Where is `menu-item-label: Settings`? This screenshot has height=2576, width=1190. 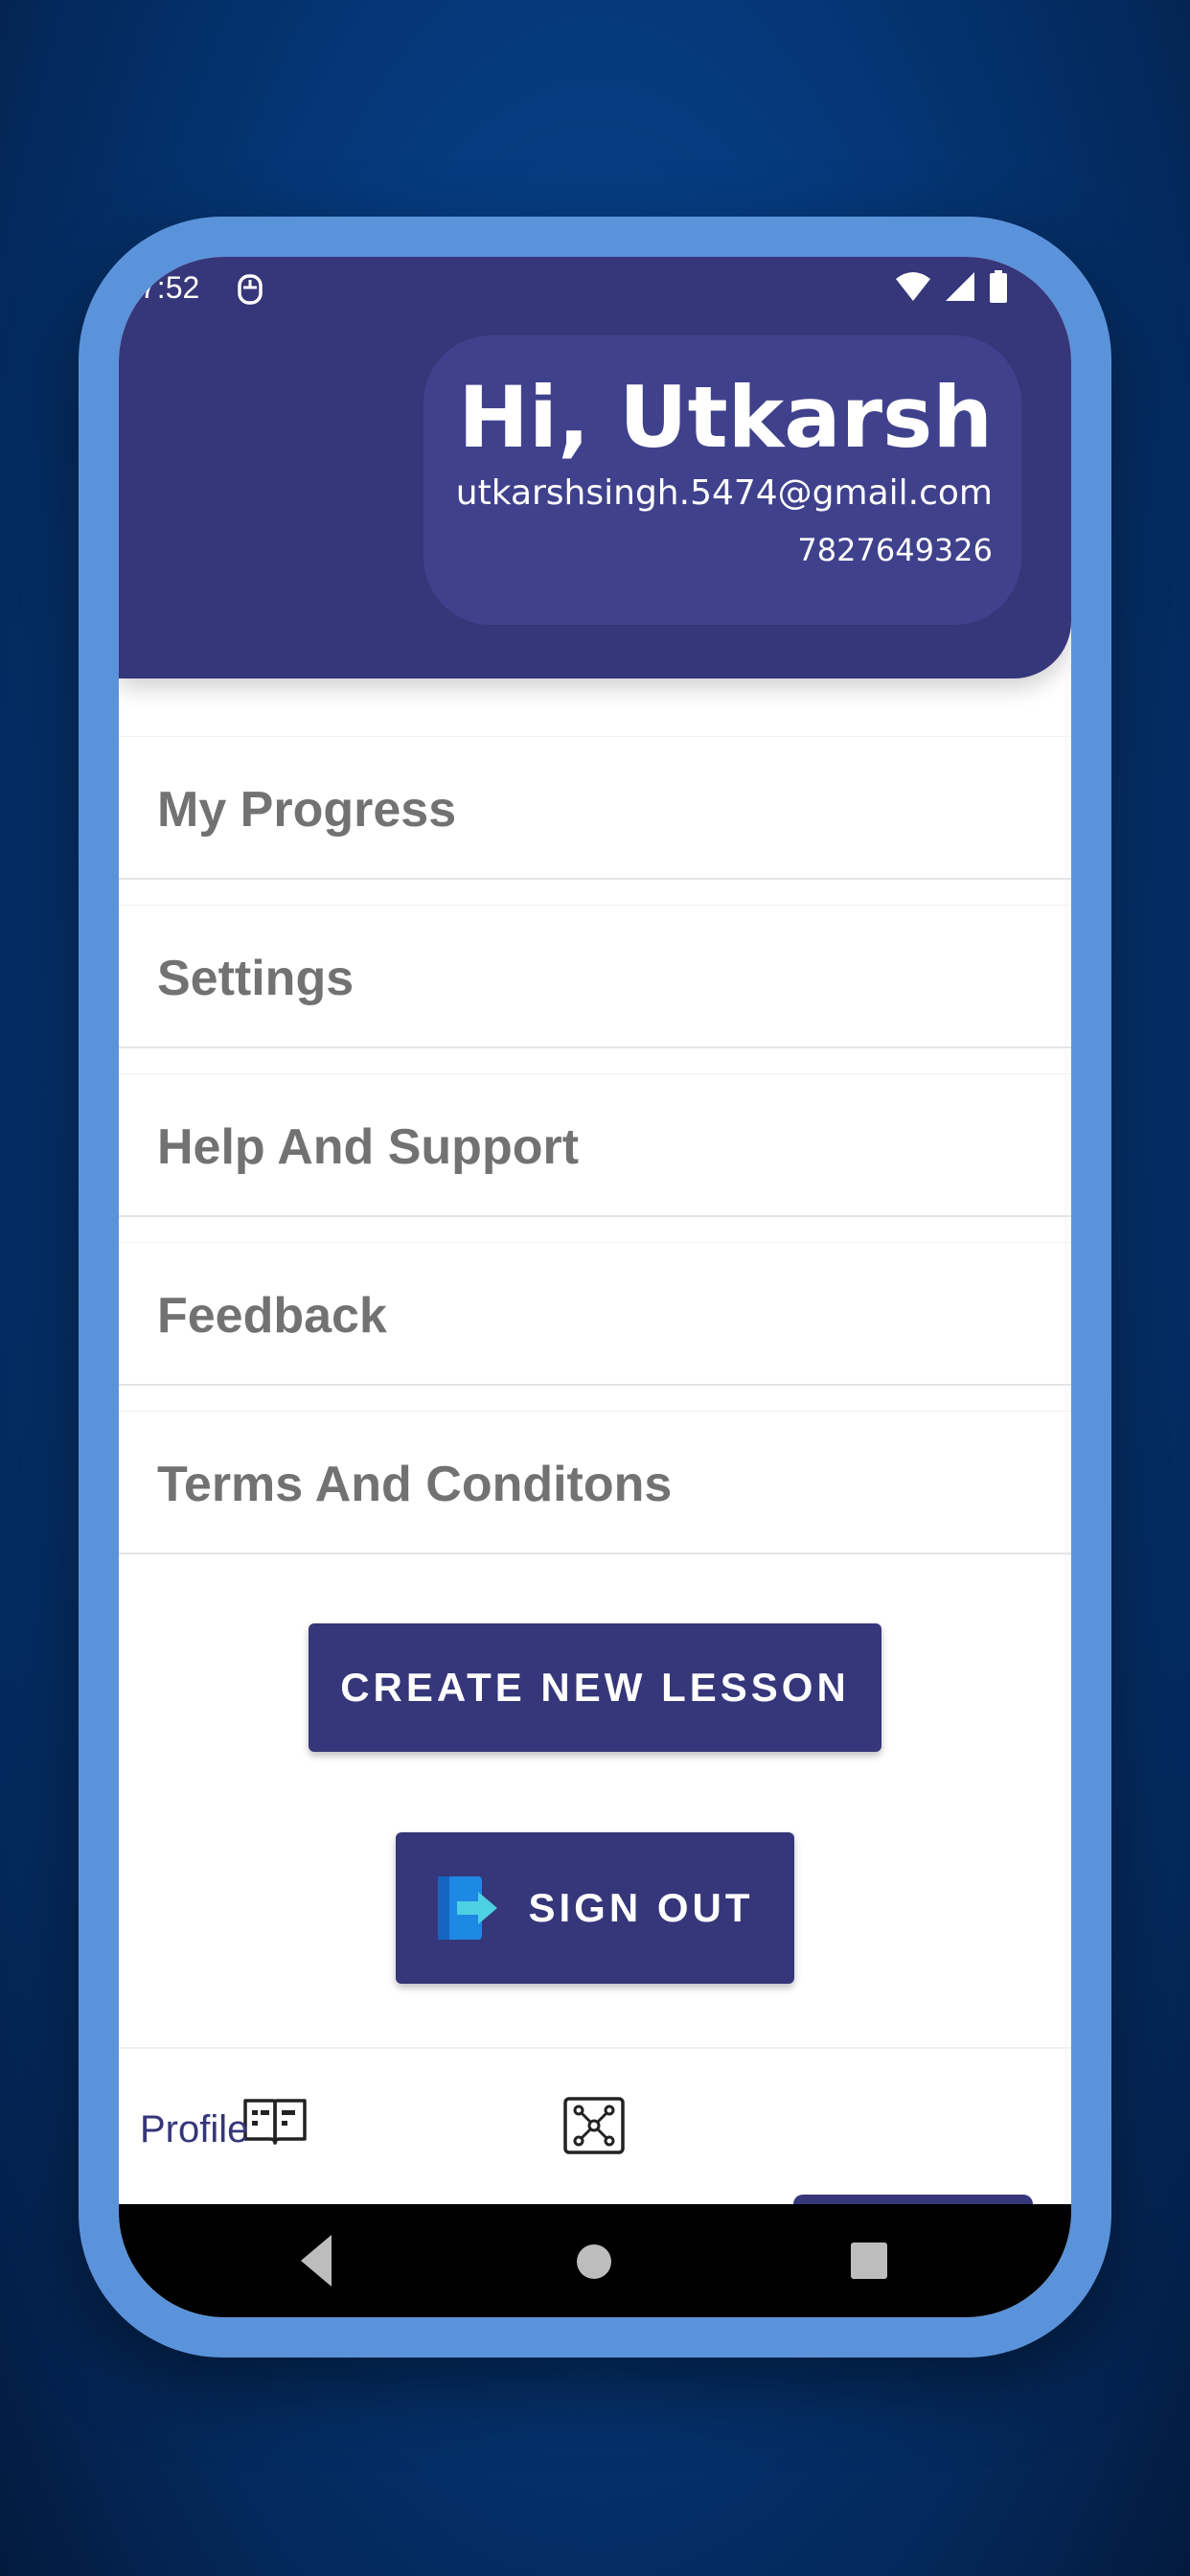
menu-item-label: Settings is located at coordinates (256, 978).